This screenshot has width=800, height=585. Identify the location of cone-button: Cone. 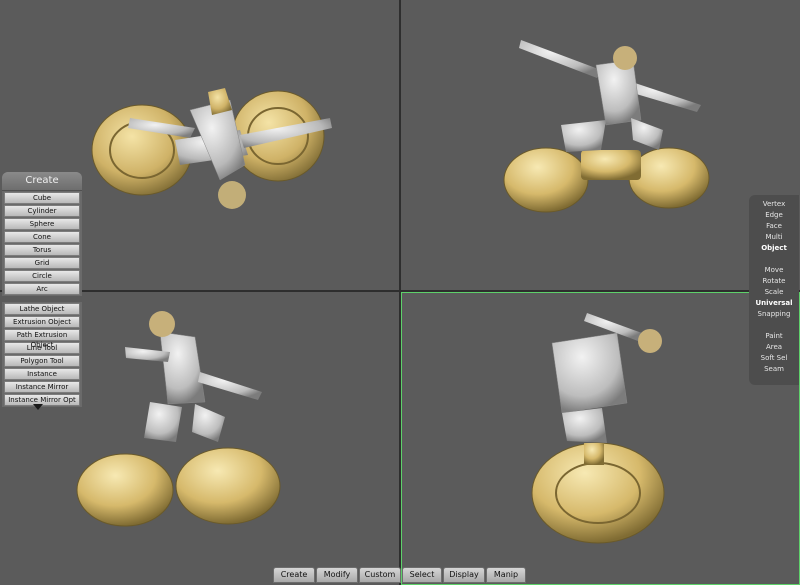
(42, 237).